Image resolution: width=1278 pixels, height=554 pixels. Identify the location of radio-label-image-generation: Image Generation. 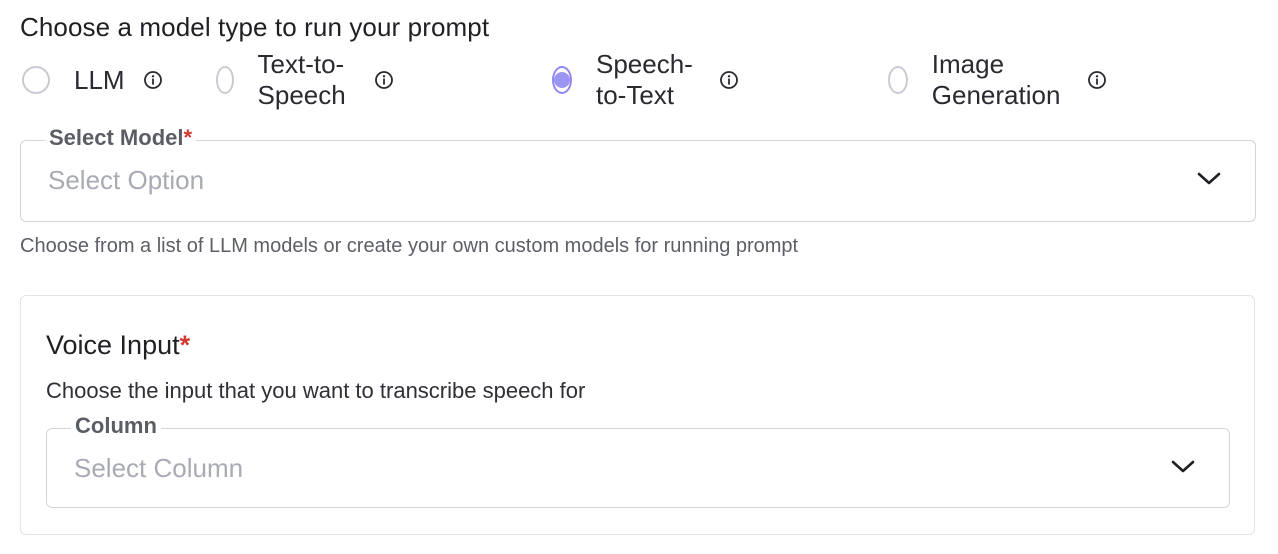
(1000, 80).